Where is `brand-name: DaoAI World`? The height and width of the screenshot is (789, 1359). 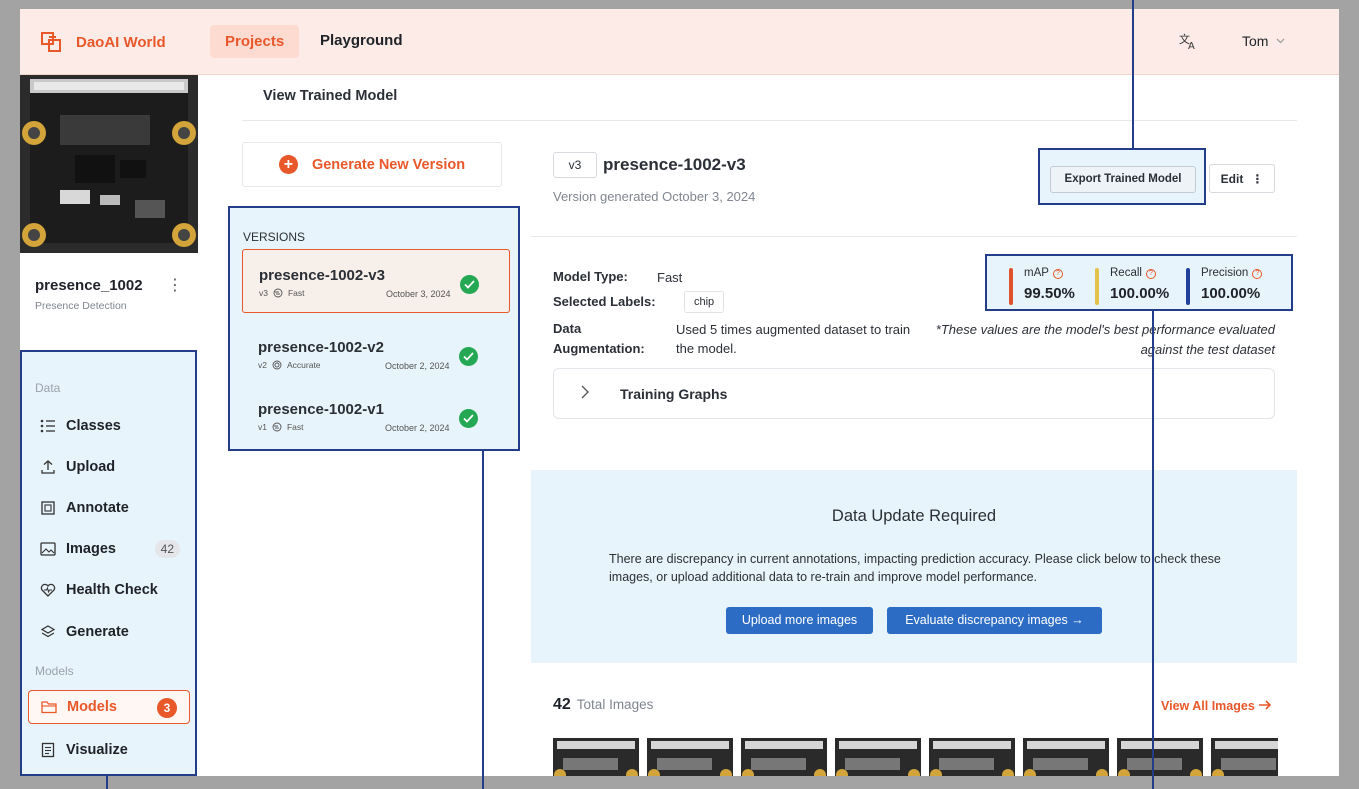
brand-name: DaoAI World is located at coordinates (121, 42).